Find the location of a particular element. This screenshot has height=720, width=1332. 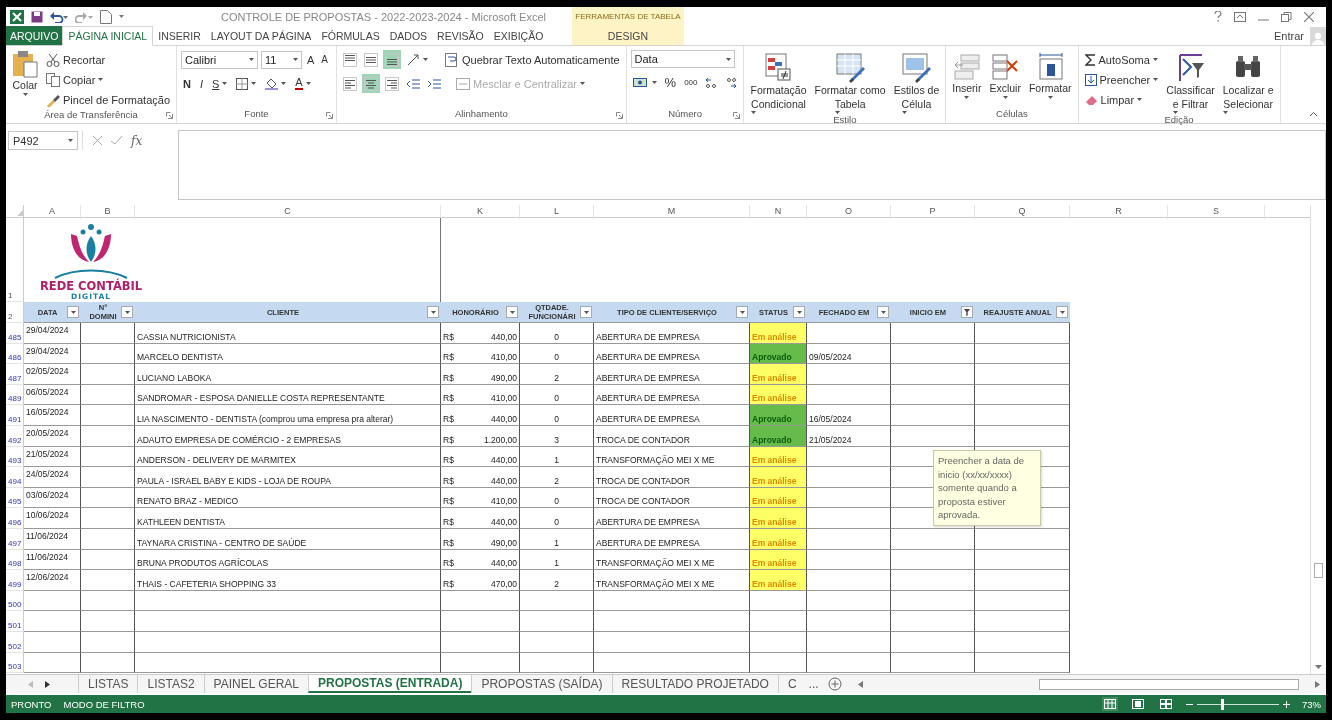

editing-button: Localizar e Selecionar is located at coordinates (1248, 82).